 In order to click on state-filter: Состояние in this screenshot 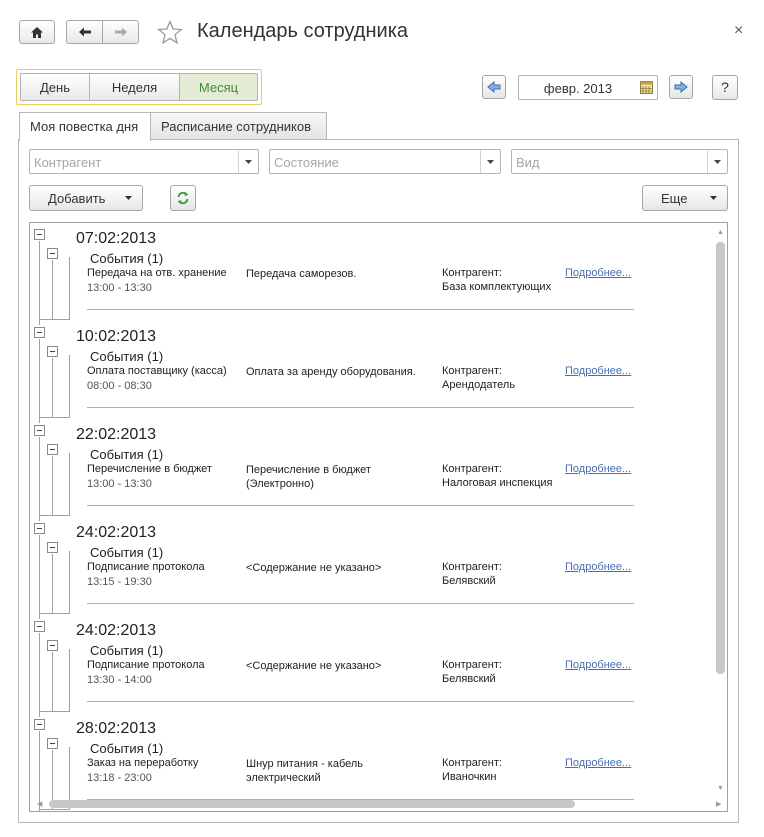, I will do `click(385, 161)`.